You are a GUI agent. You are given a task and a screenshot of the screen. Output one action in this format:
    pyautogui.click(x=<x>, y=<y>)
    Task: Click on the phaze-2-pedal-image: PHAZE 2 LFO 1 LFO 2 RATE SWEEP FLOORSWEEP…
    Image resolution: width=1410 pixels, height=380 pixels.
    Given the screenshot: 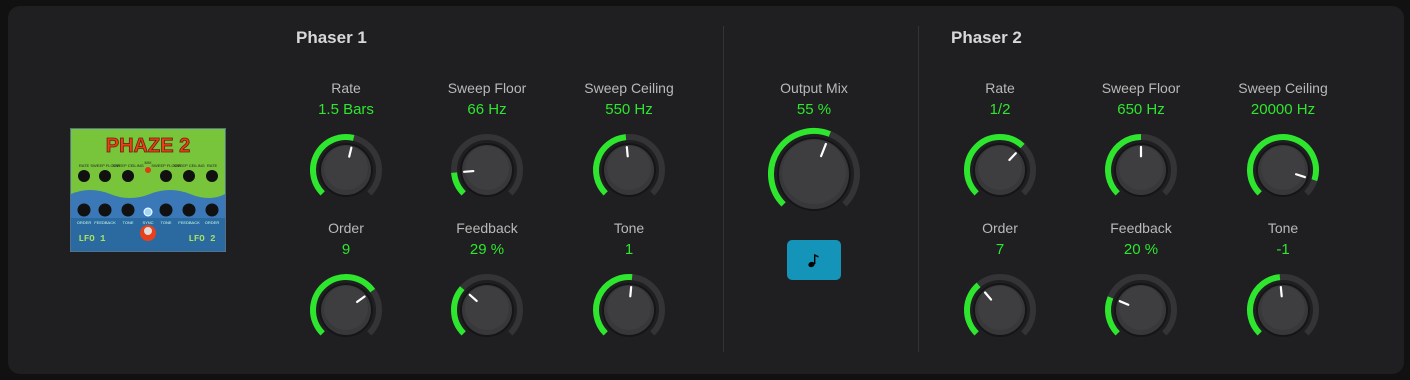 What is the action you would take?
    pyautogui.click(x=148, y=190)
    